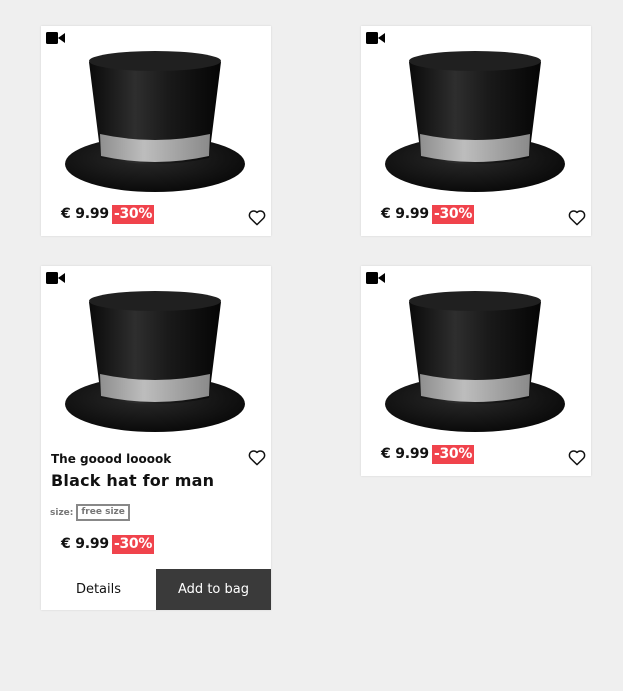 The image size is (623, 691). I want to click on size-row: size: free size, so click(90, 512).